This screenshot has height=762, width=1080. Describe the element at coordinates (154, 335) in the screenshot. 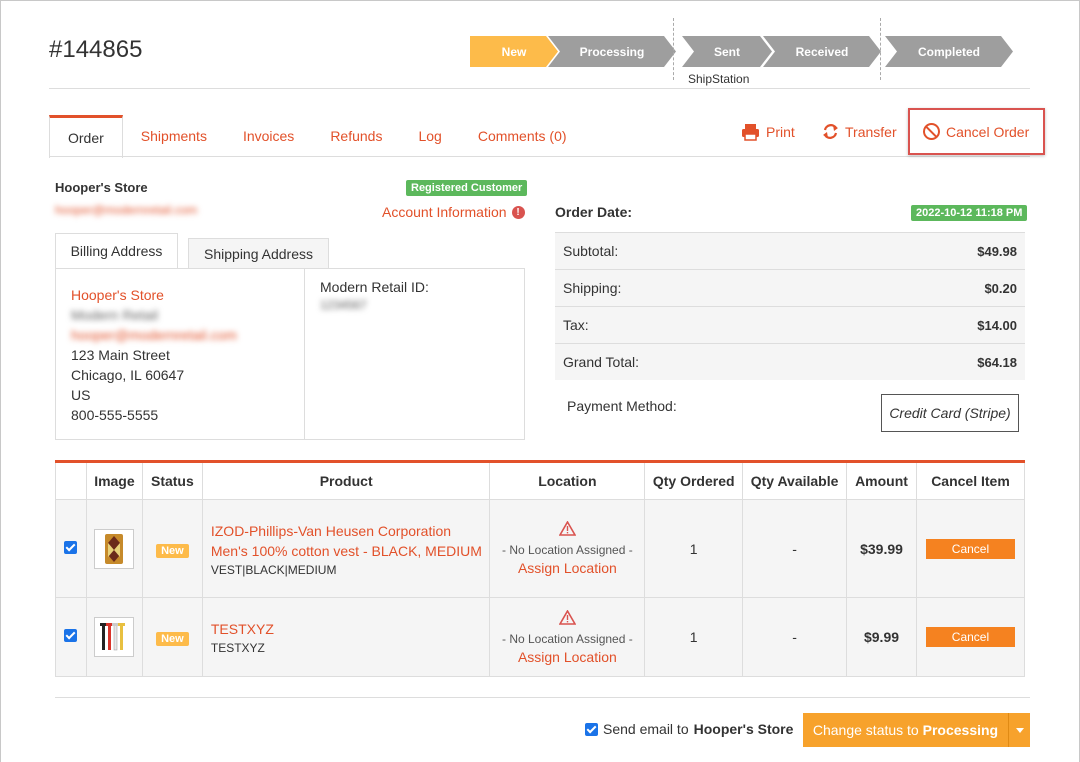

I see `billing-email: hooper@modernretail.com` at that location.